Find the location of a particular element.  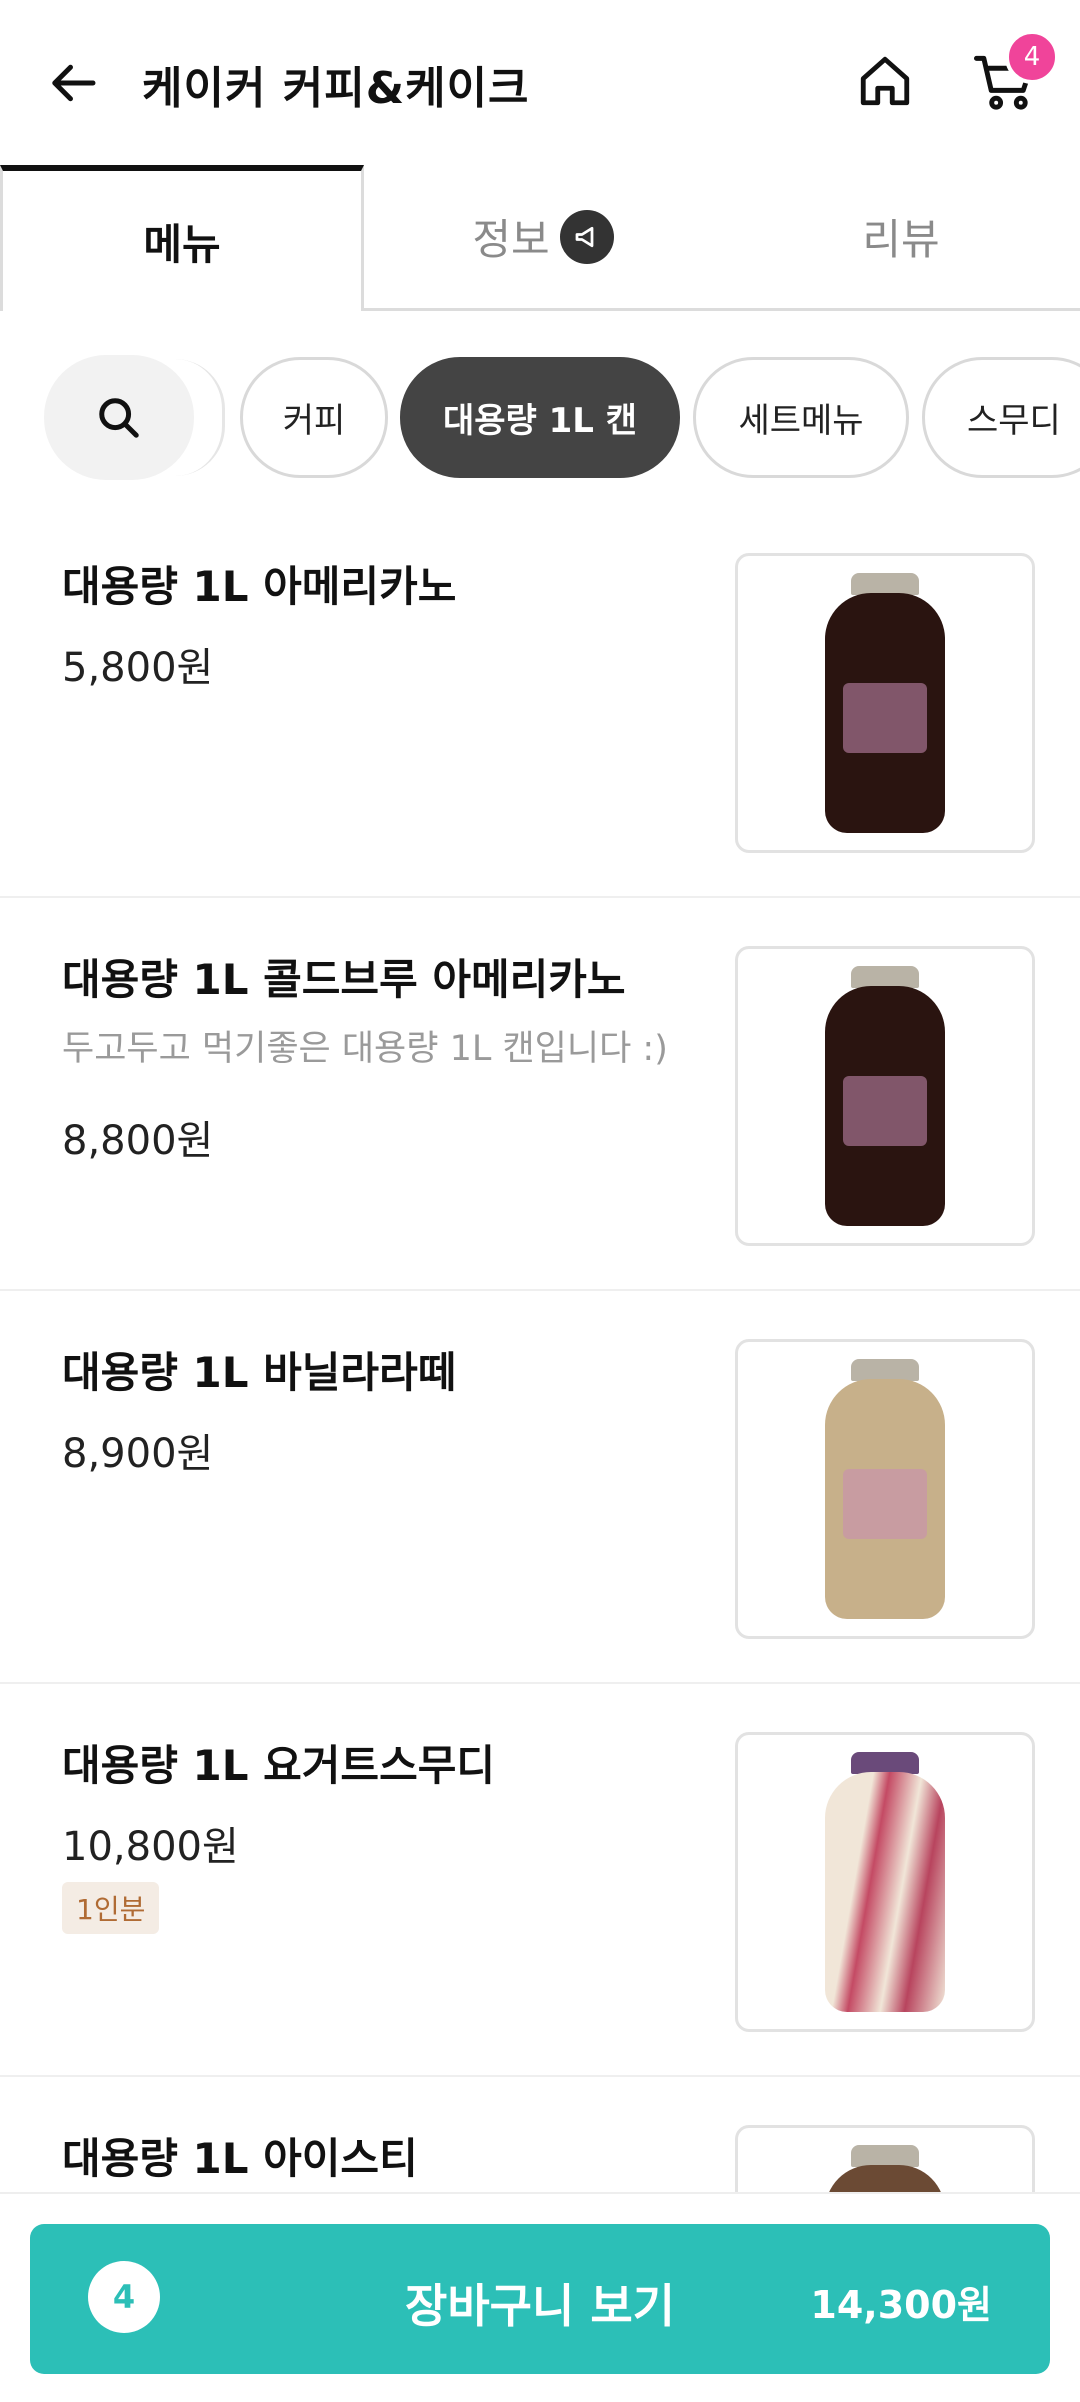

menu-item-name: 대용량 1L 아이스티 is located at coordinates (240, 2158).